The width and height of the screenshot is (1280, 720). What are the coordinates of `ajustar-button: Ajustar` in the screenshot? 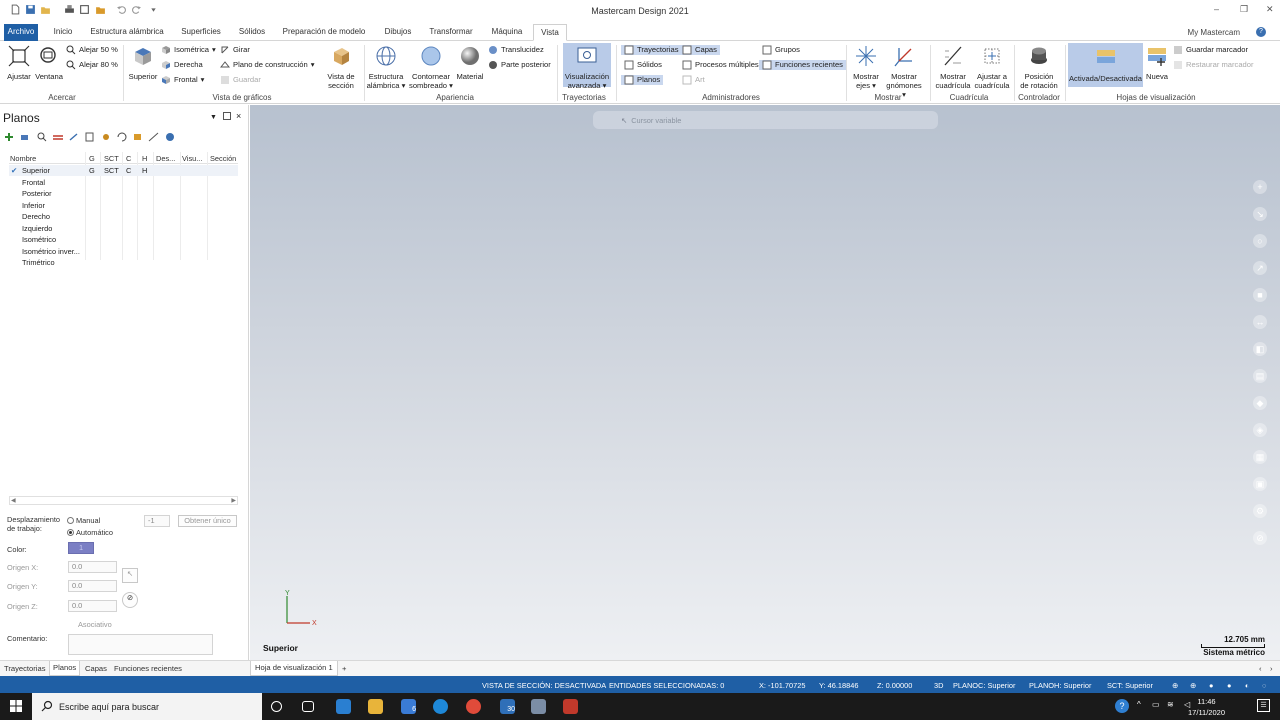 It's located at (19, 63).